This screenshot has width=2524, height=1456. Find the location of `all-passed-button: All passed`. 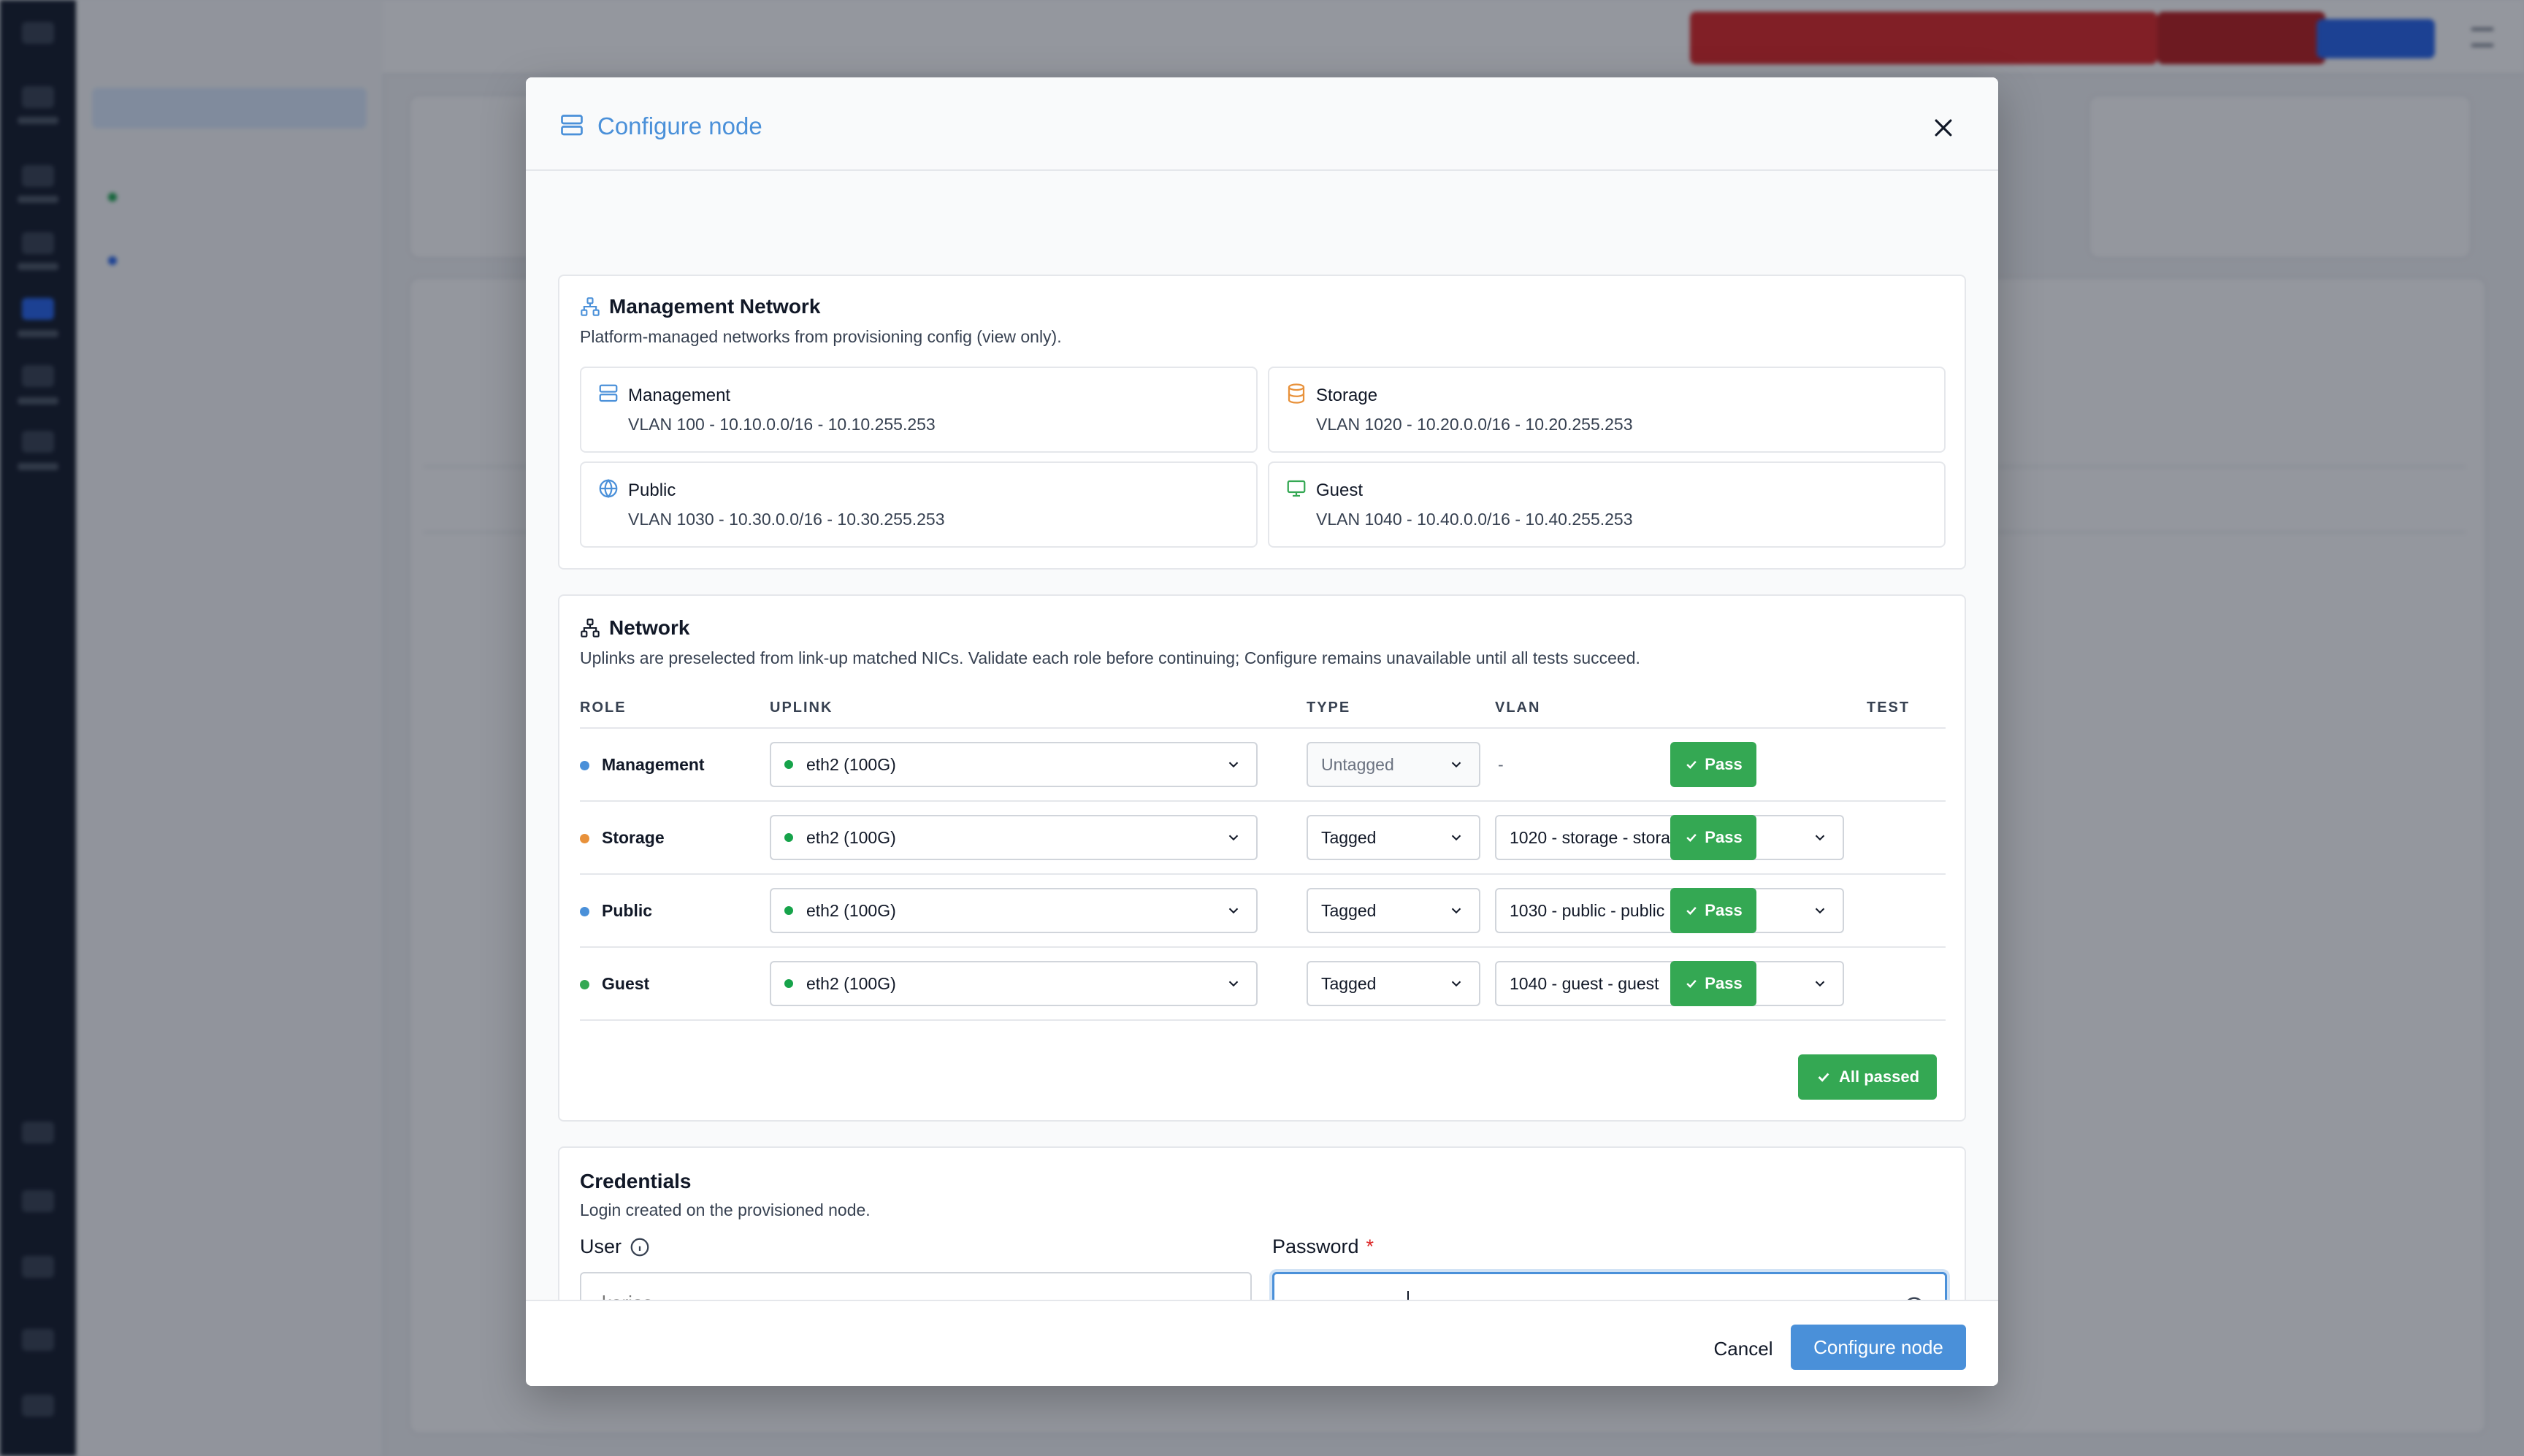

all-passed-button: All passed is located at coordinates (1867, 1077).